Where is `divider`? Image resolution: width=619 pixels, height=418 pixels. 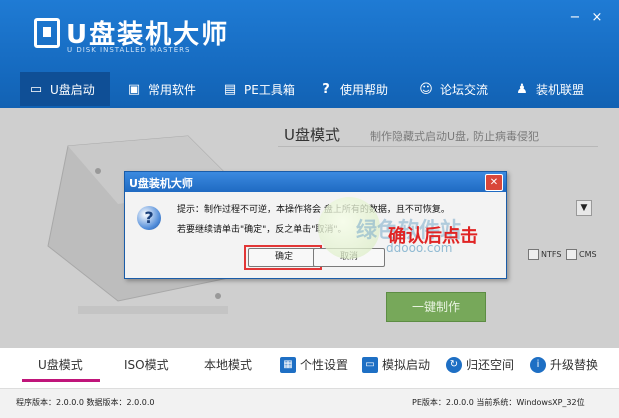
divider is located at coordinates (438, 146).